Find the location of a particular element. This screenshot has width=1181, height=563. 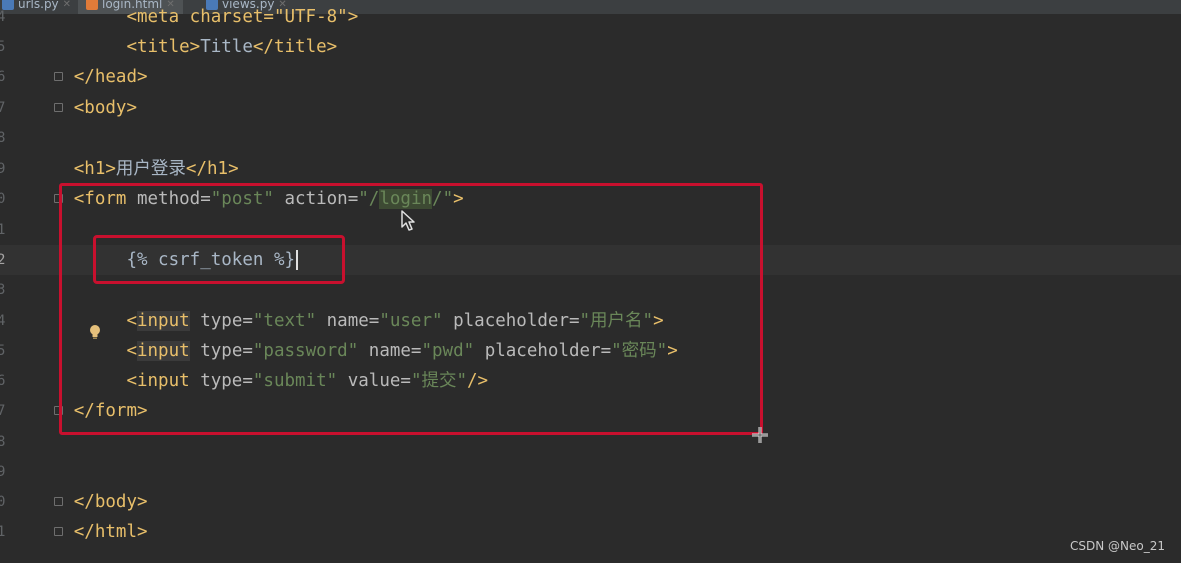

code-line: </body> is located at coordinates (590, 502).